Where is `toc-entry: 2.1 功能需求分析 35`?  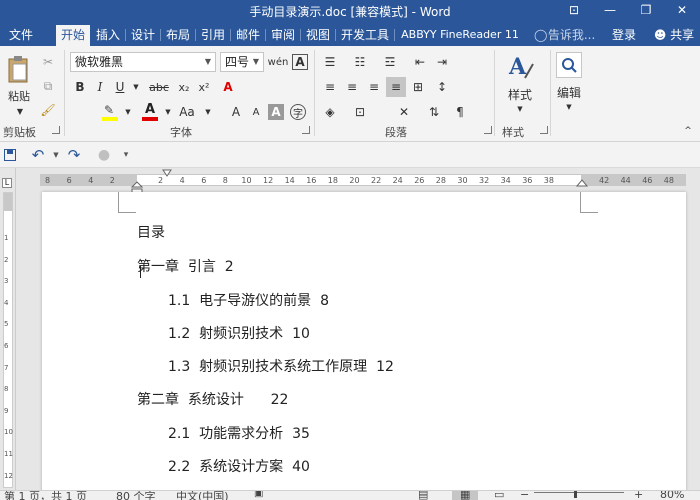
toc-entry: 2.1 功能需求分析 35 is located at coordinates (239, 433).